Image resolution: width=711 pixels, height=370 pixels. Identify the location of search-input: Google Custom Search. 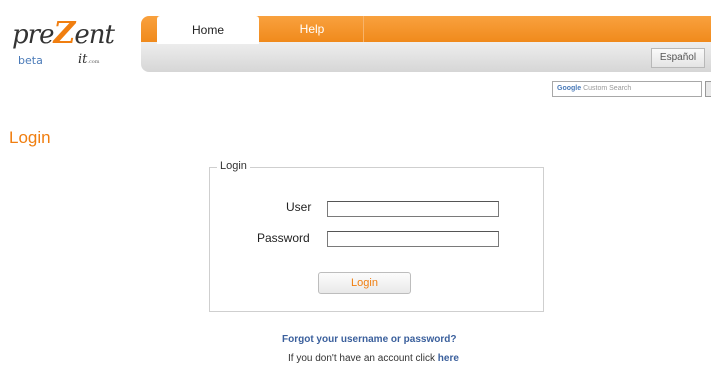
(627, 89).